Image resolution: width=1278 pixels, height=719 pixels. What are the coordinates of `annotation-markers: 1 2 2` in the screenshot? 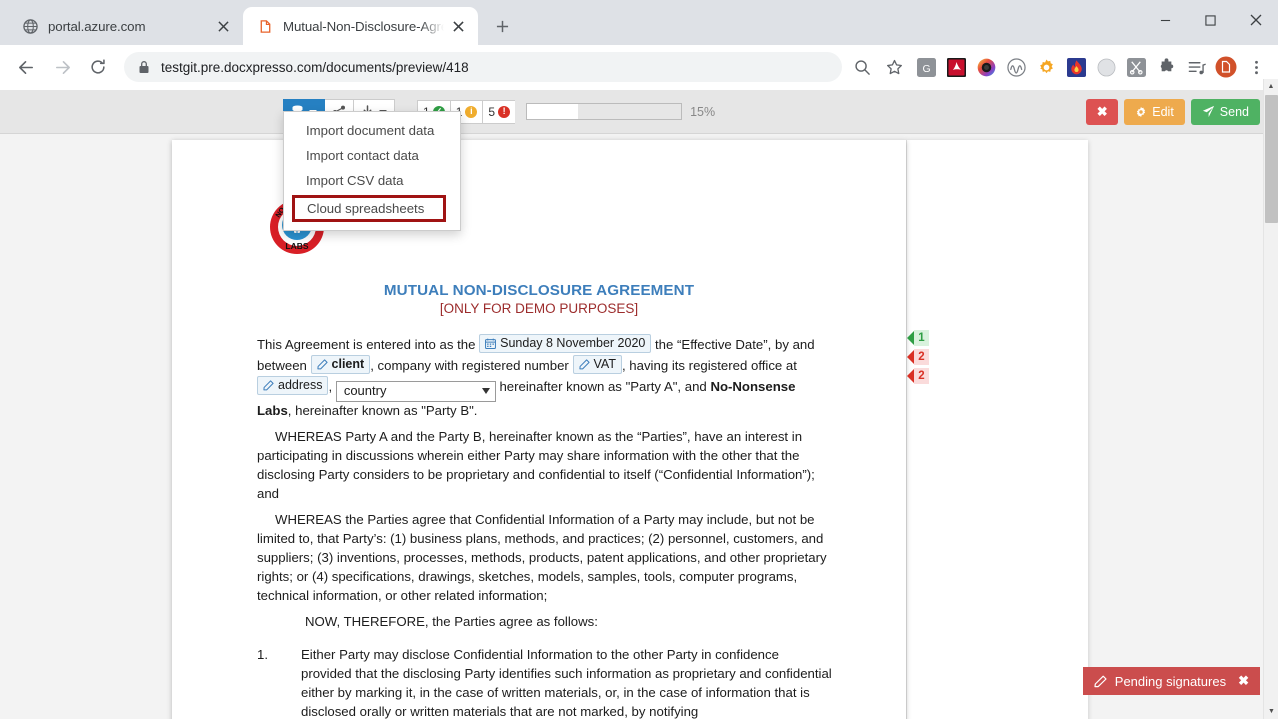 It's located at (918, 358).